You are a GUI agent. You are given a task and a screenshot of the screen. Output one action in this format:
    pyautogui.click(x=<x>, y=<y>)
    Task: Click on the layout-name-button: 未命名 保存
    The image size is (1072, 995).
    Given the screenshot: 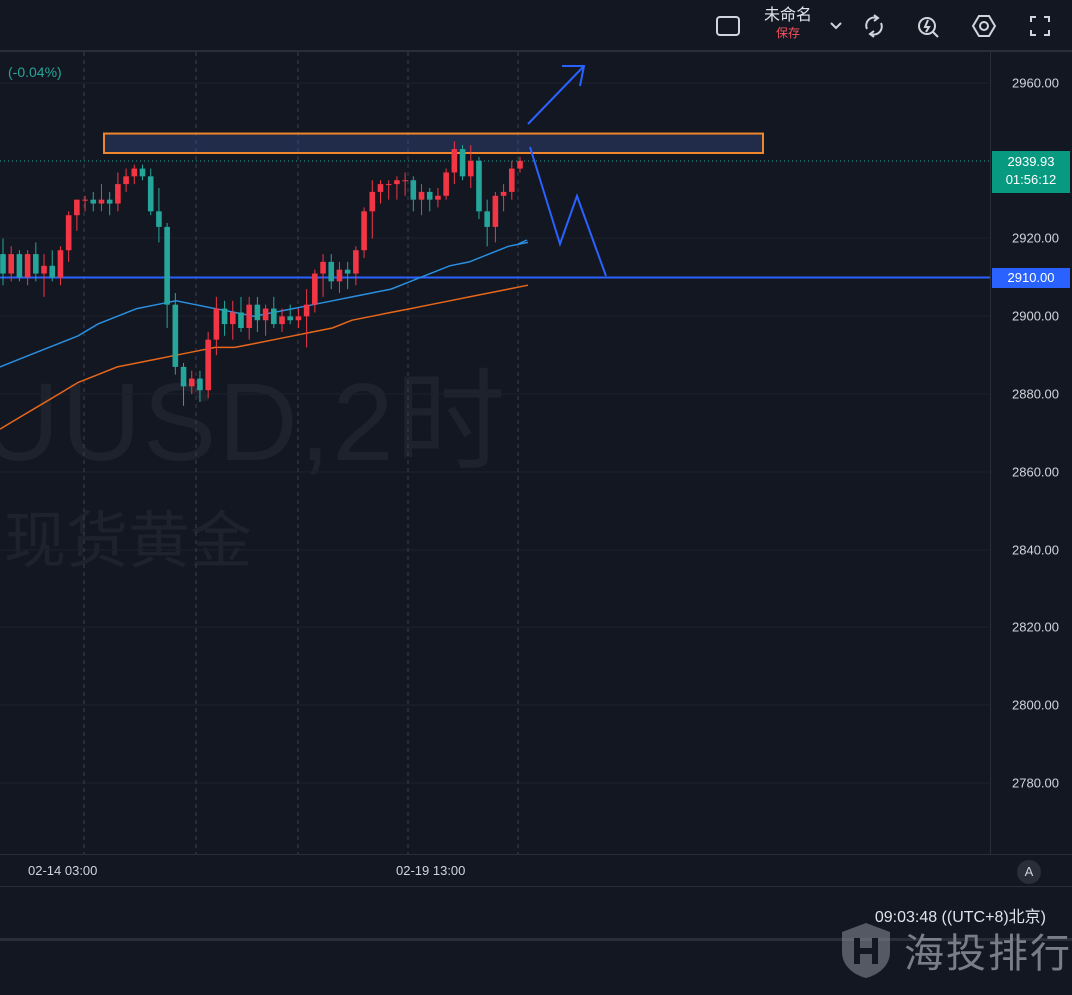 What is the action you would take?
    pyautogui.click(x=788, y=23)
    